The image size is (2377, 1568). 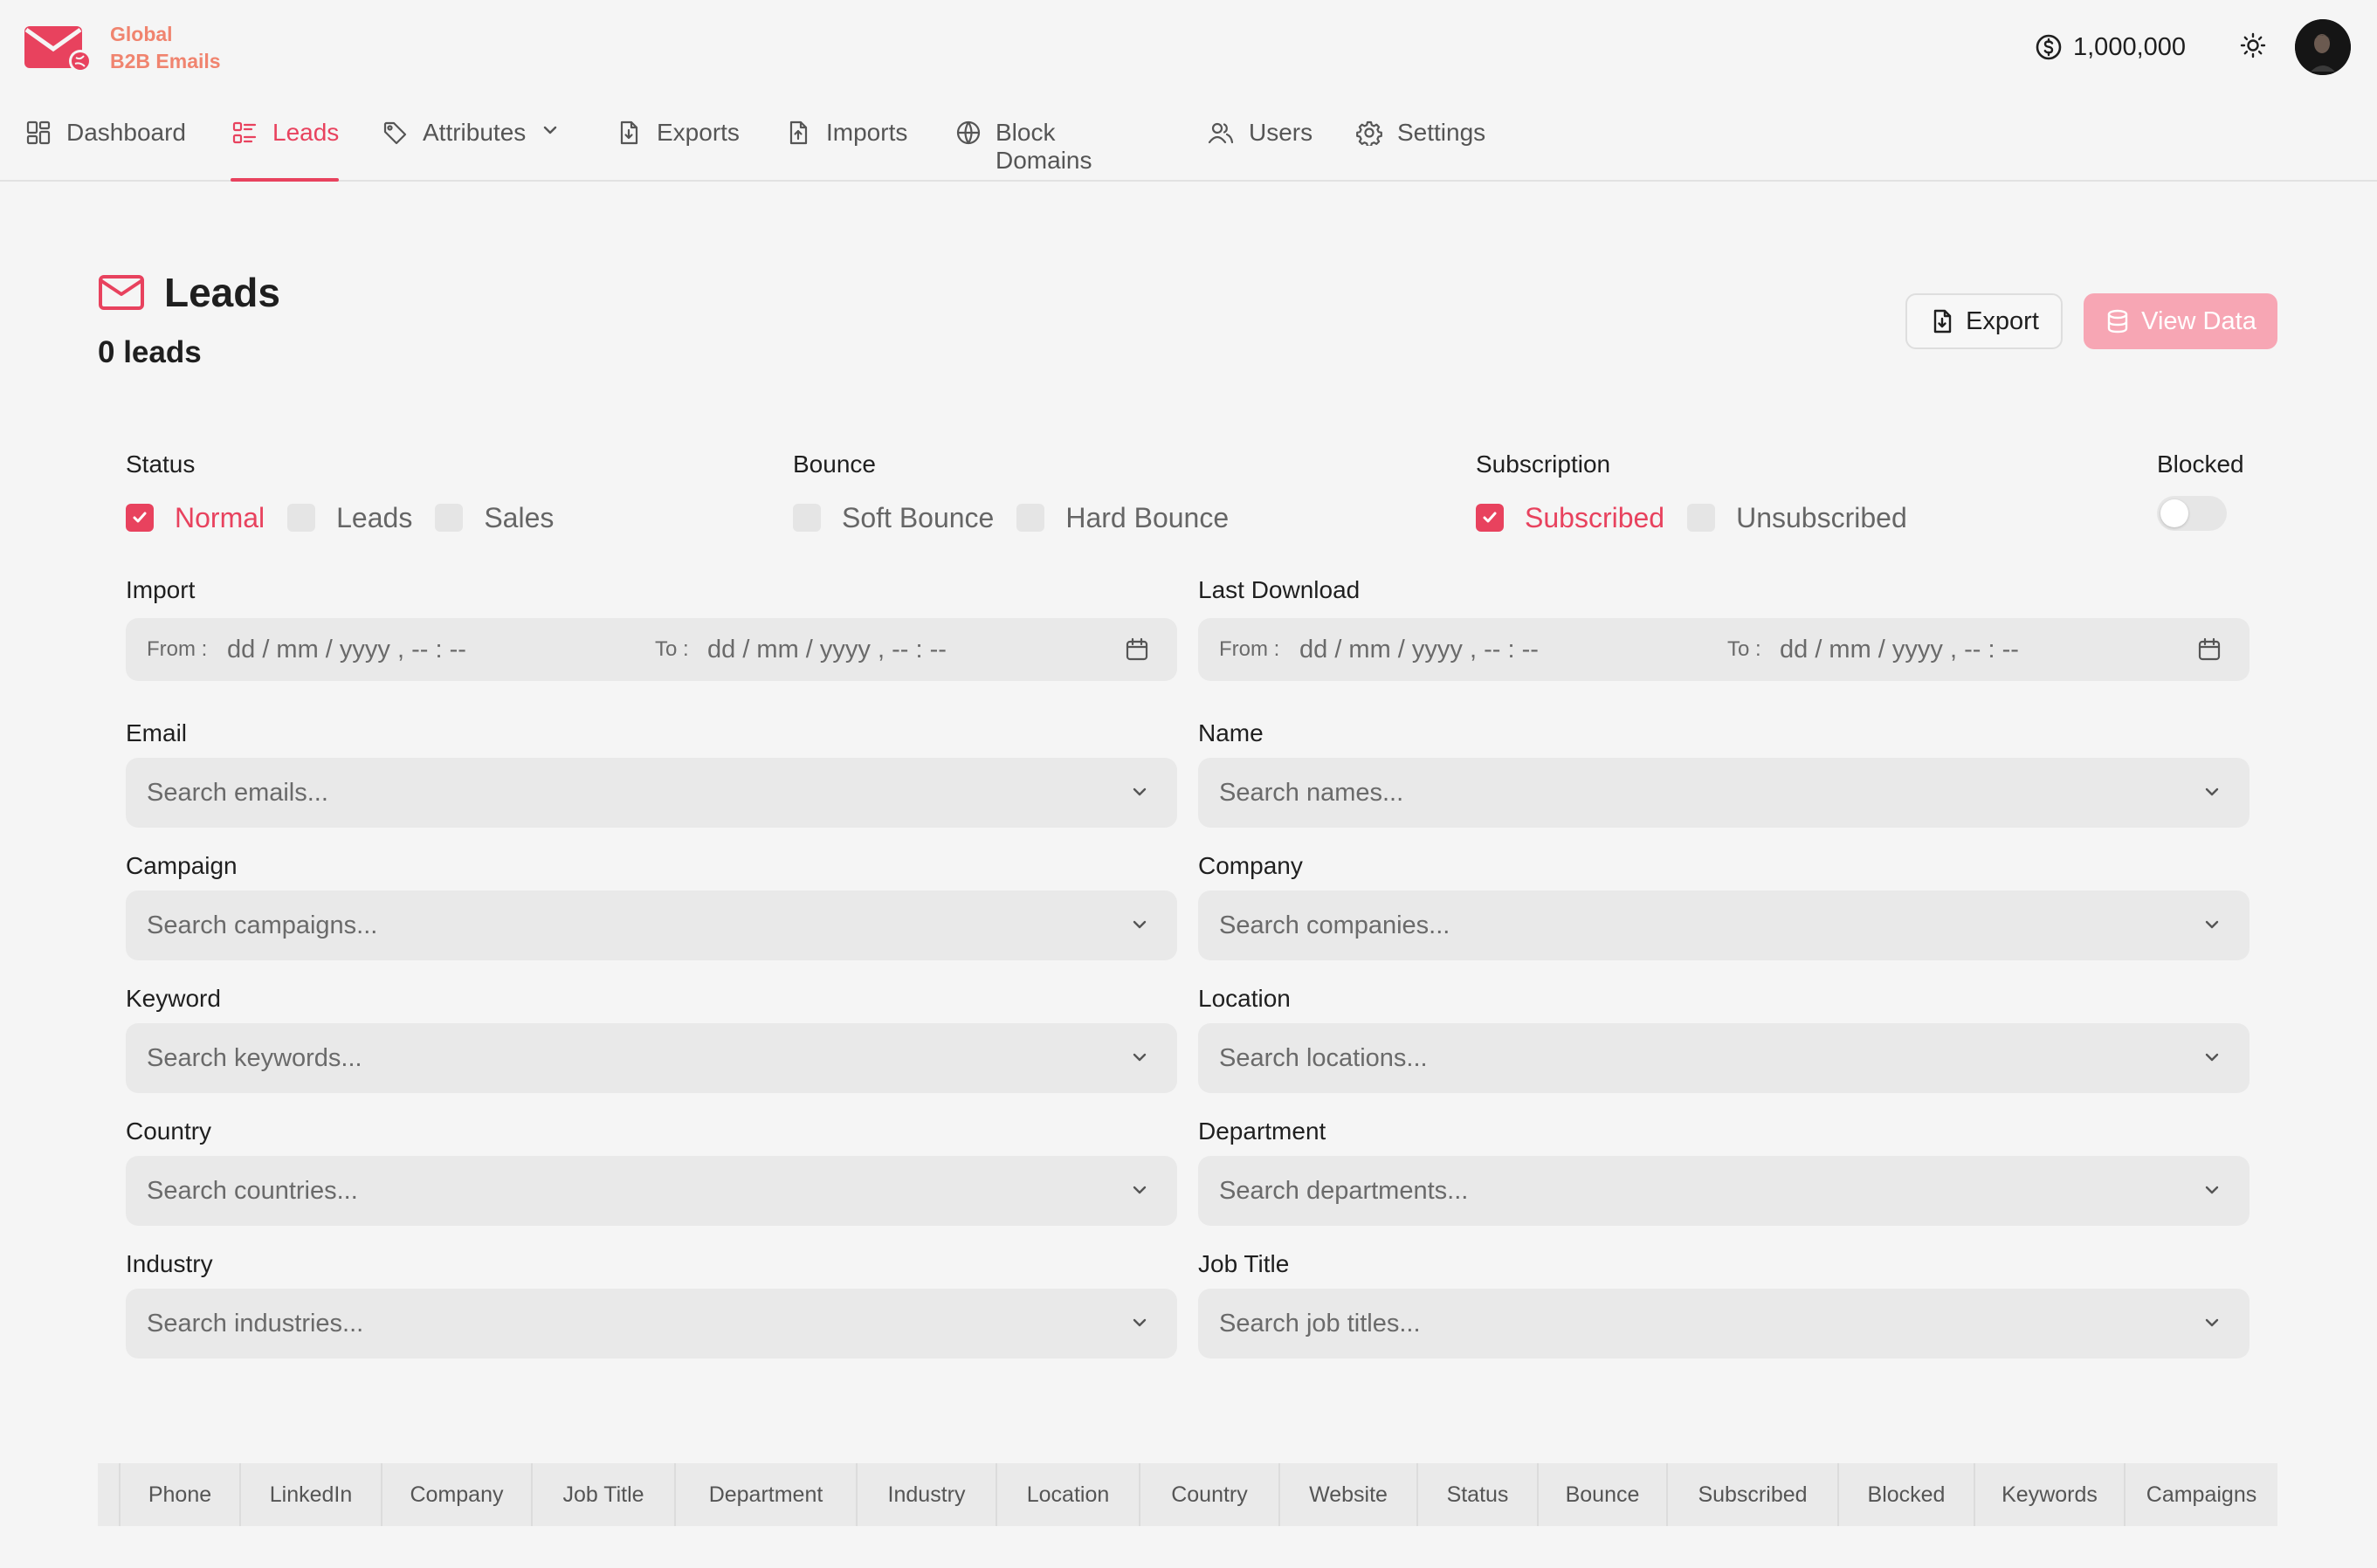 I want to click on nav-item-imports: Imports, so click(x=845, y=147).